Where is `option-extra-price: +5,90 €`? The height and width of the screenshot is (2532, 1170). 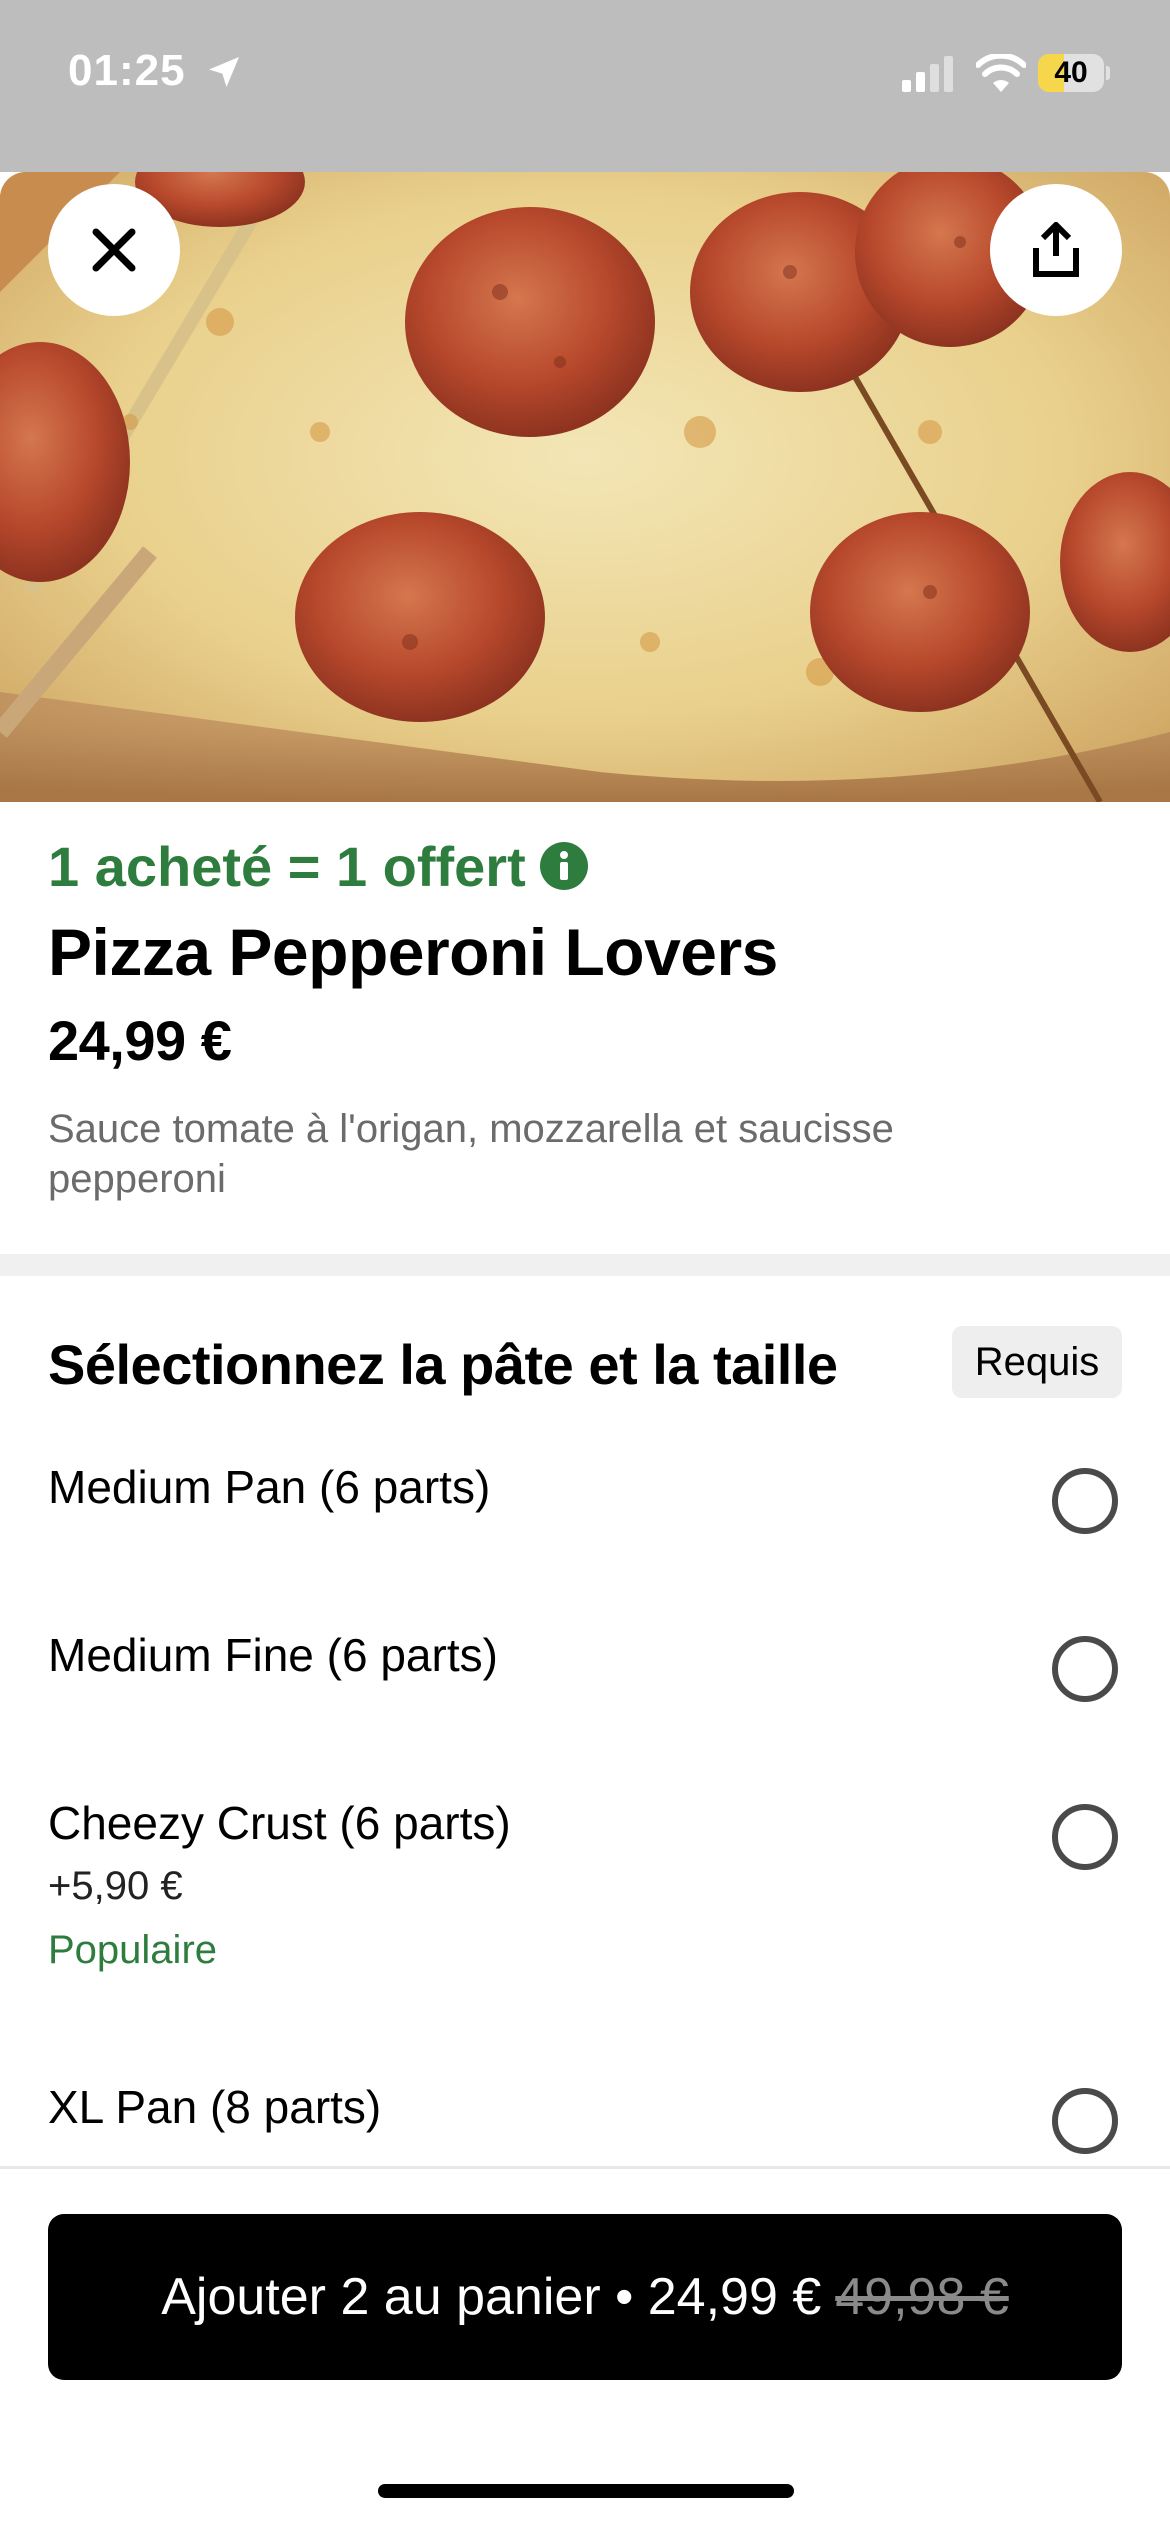 option-extra-price: +5,90 € is located at coordinates (115, 1886).